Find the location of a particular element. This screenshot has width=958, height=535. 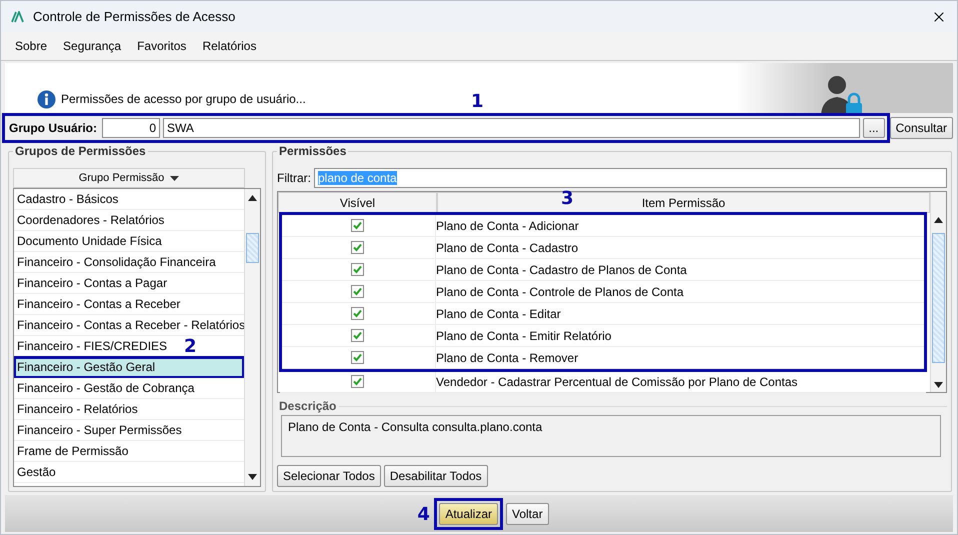

window-title: Controle de Permissões de Acesso is located at coordinates (134, 16).